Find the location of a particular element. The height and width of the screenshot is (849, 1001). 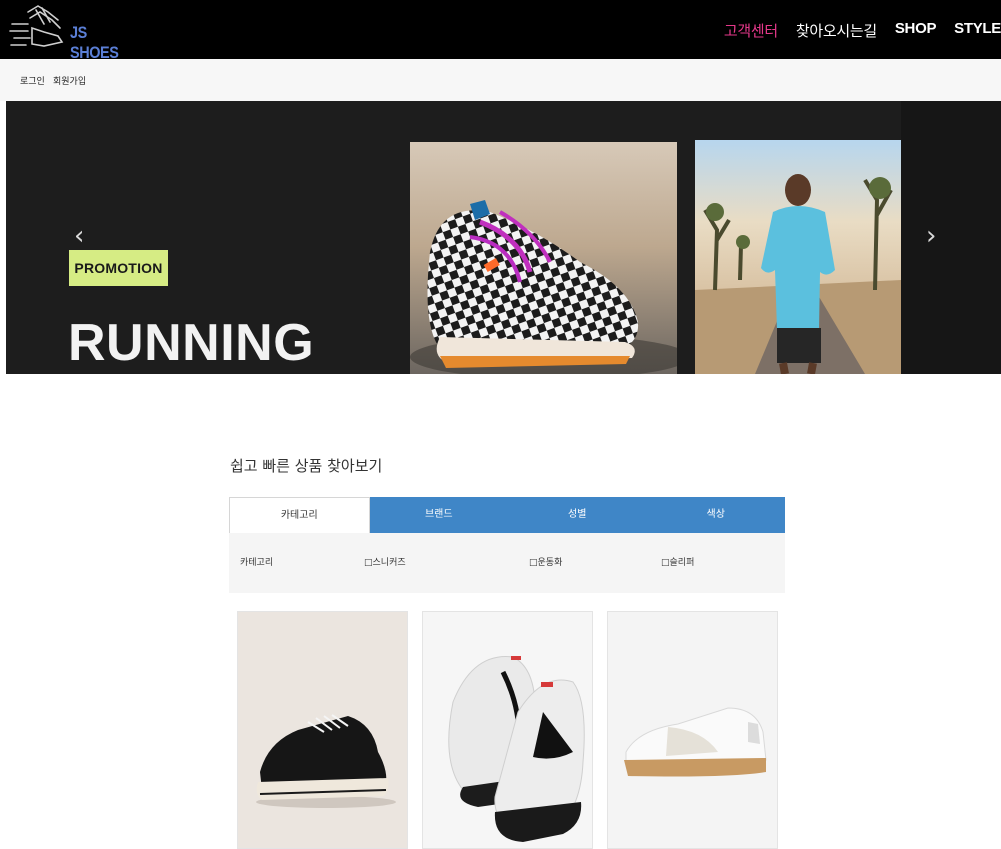

top-header: JS SHOES 고객센터 찾아오시는길 SHOP STYLE is located at coordinates (500, 31).